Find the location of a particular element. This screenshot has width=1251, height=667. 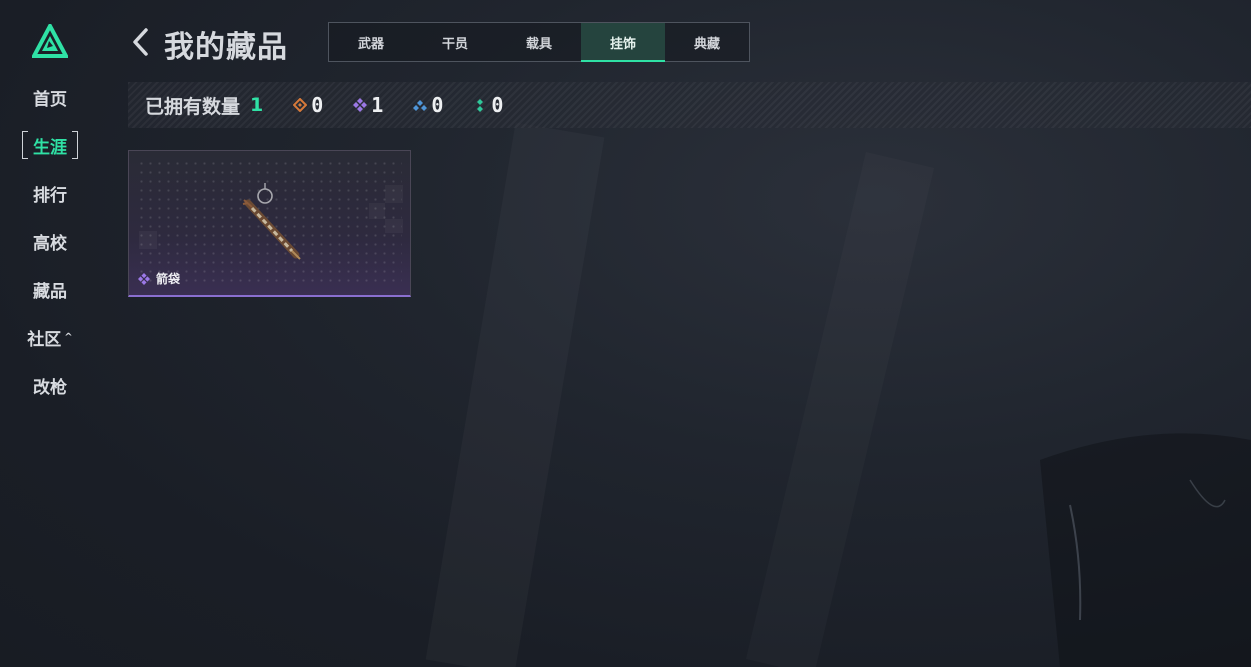

blue-gem-icon is located at coordinates (420, 105).